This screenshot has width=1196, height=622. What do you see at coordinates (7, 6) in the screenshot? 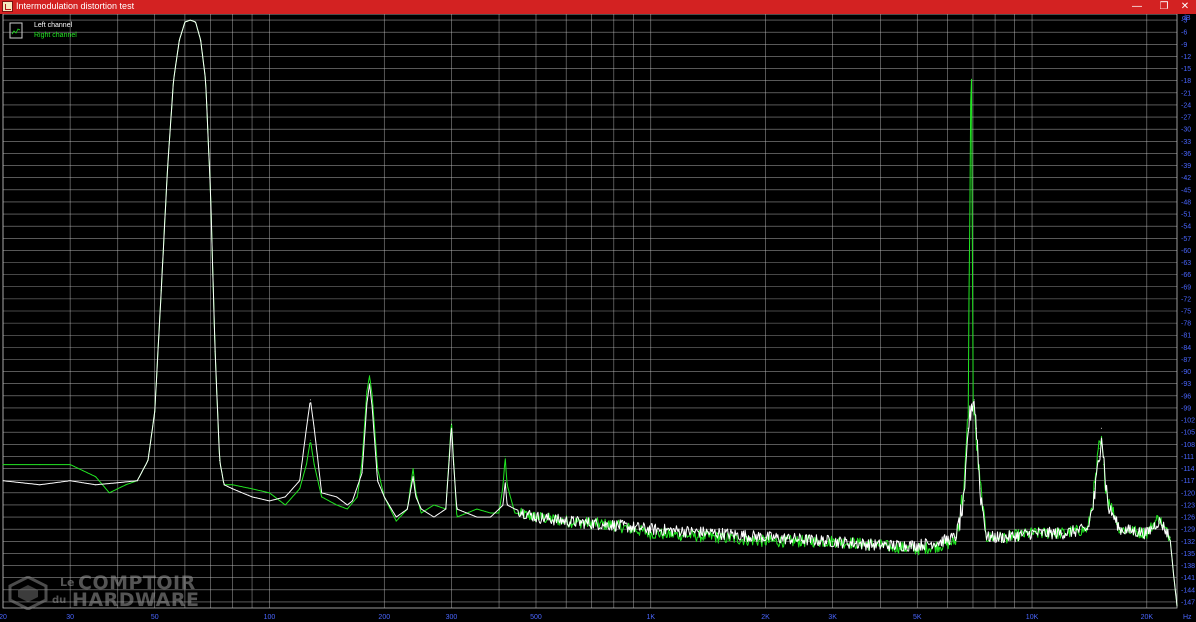
I see `app-icon` at bounding box center [7, 6].